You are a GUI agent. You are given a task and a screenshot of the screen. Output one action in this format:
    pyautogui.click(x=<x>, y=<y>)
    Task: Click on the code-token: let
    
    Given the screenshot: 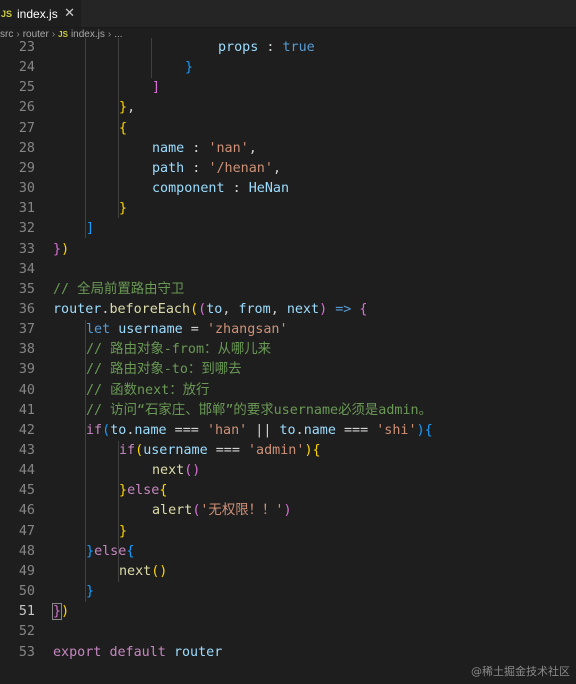 What is the action you would take?
    pyautogui.click(x=98, y=330)
    